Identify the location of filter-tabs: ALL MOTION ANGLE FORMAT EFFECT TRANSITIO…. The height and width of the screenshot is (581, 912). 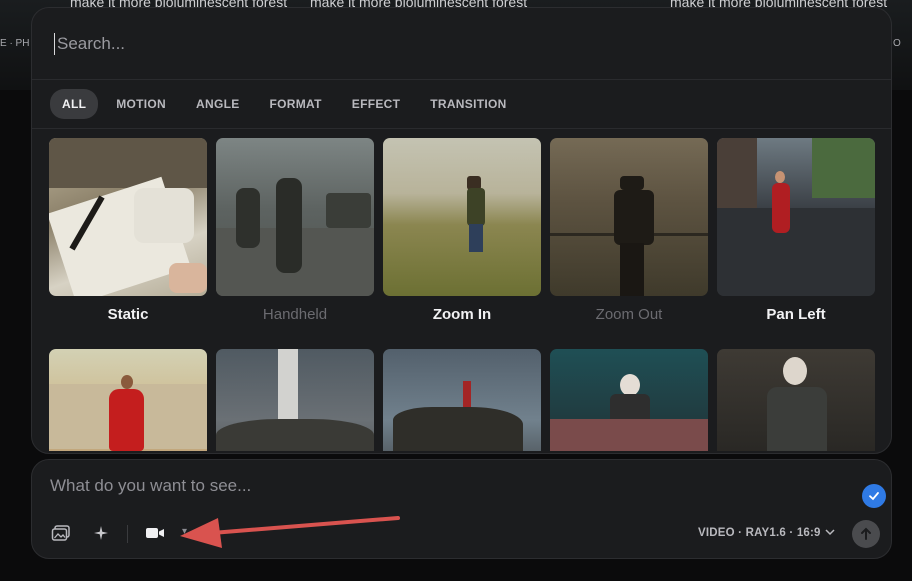
(461, 104).